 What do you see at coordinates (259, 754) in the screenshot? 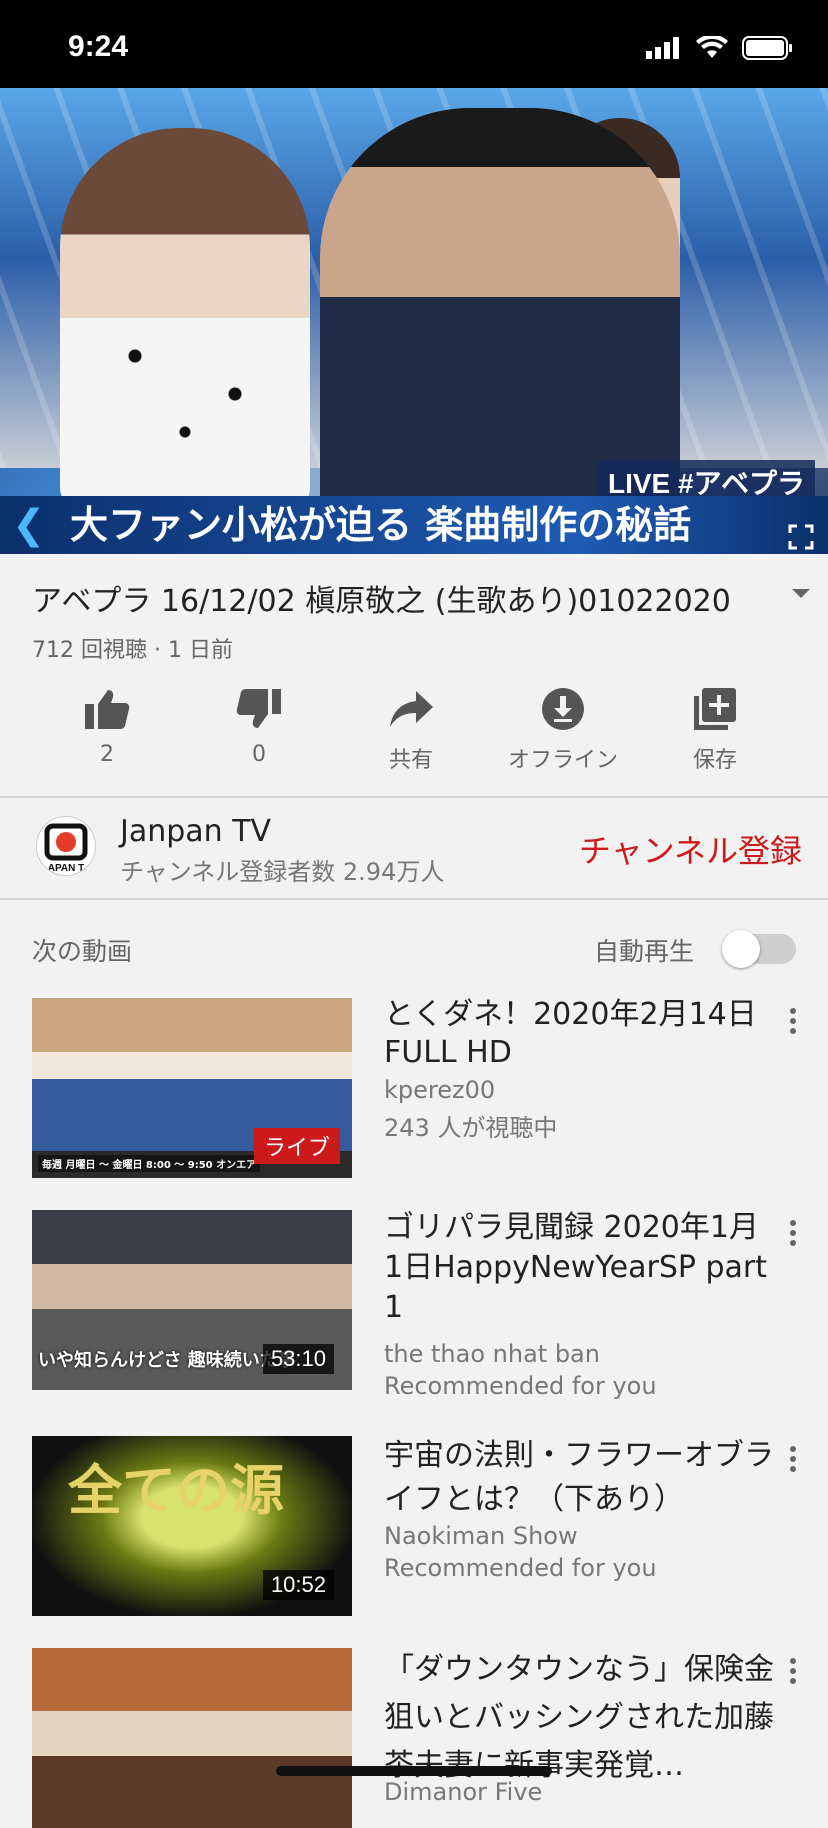
I see `dislike-count: 0` at bounding box center [259, 754].